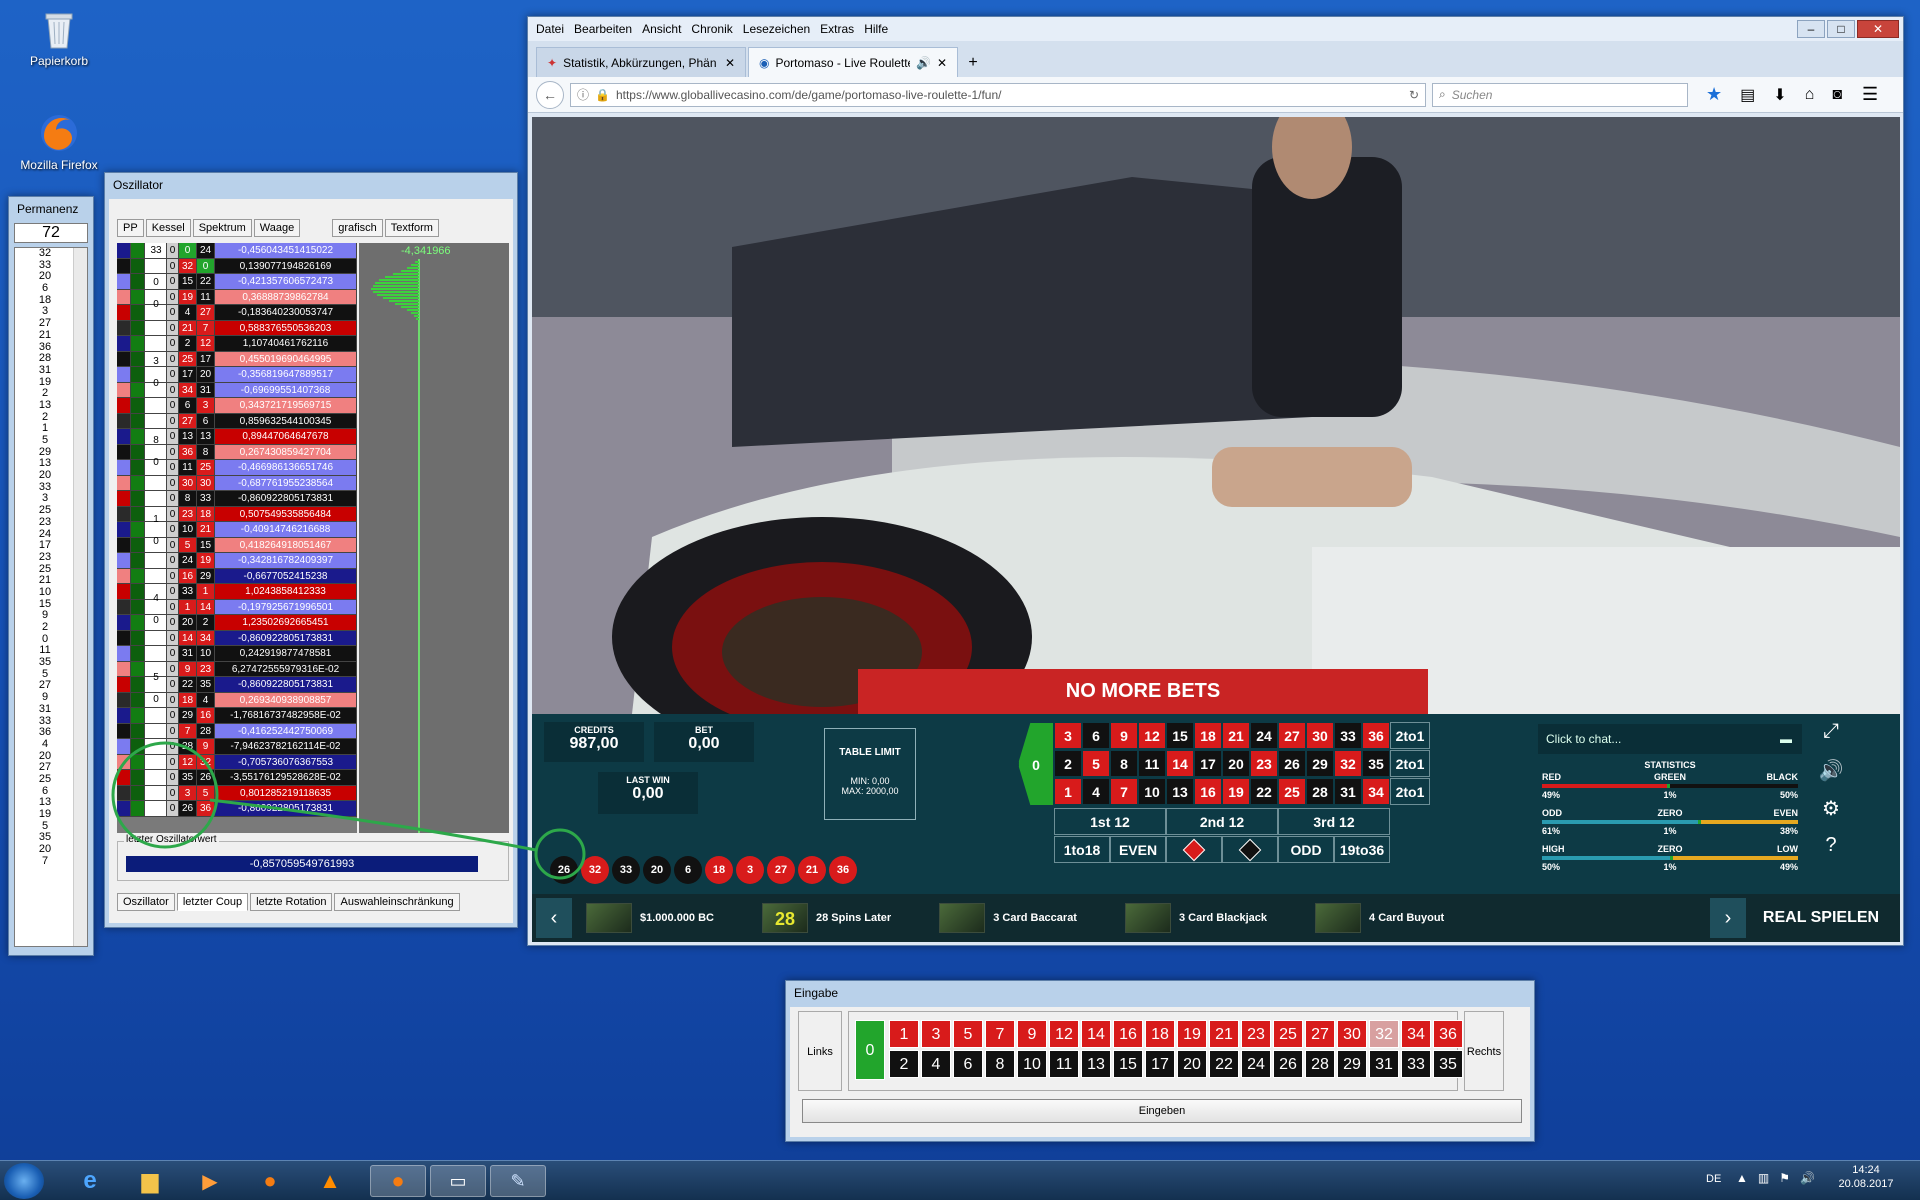  Describe the element at coordinates (1414, 95) in the screenshot. I see `reload-icon: ↻` at that location.